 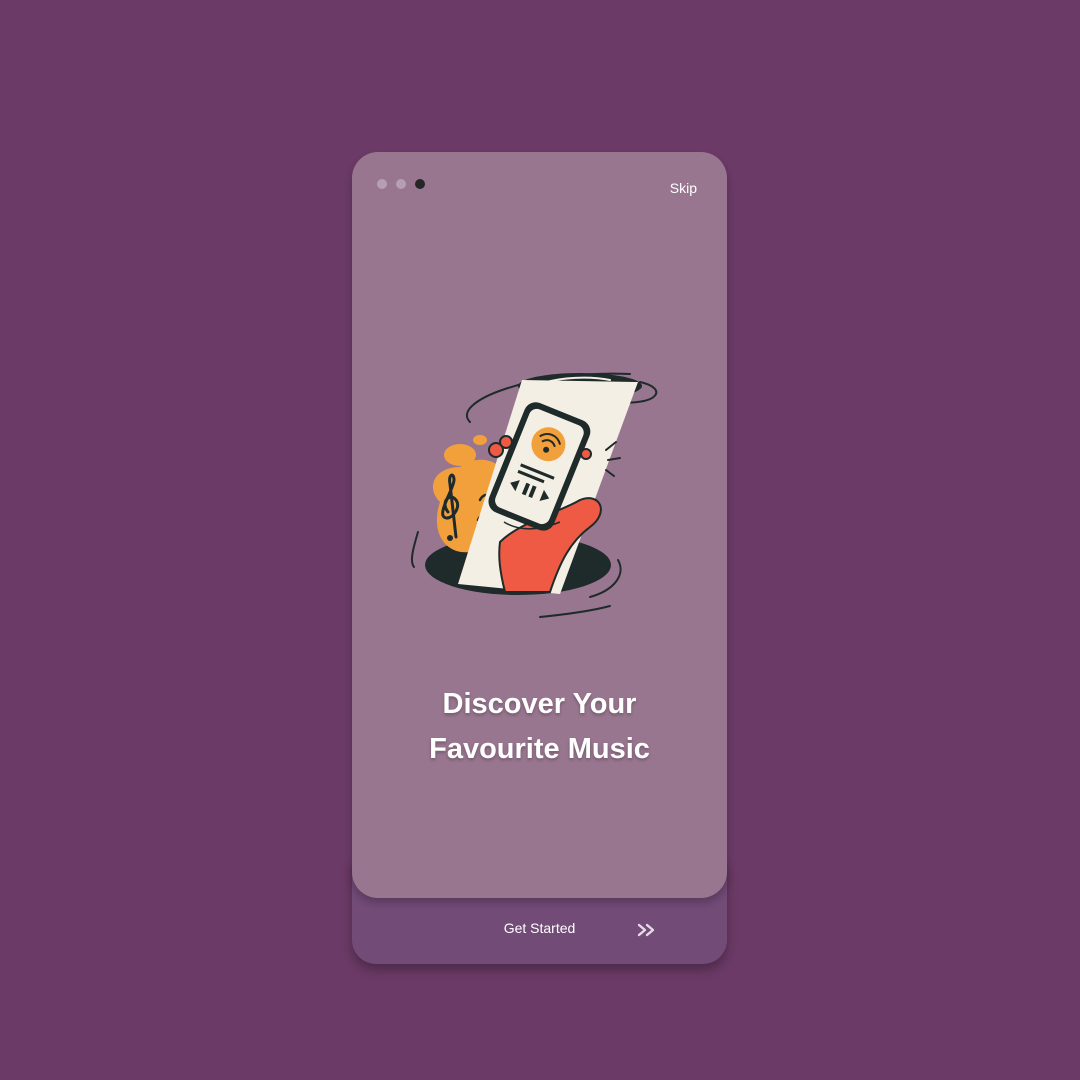 I want to click on get-started-bar: Get Started, so click(x=539, y=930).